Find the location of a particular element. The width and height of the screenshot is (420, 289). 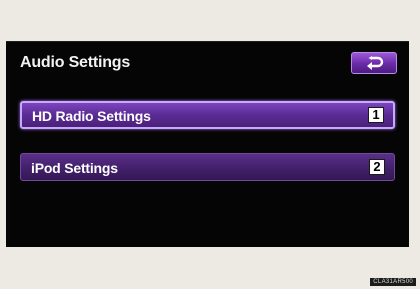

menu-item-ipod-settings: iPod Settings 2 is located at coordinates (207, 167).